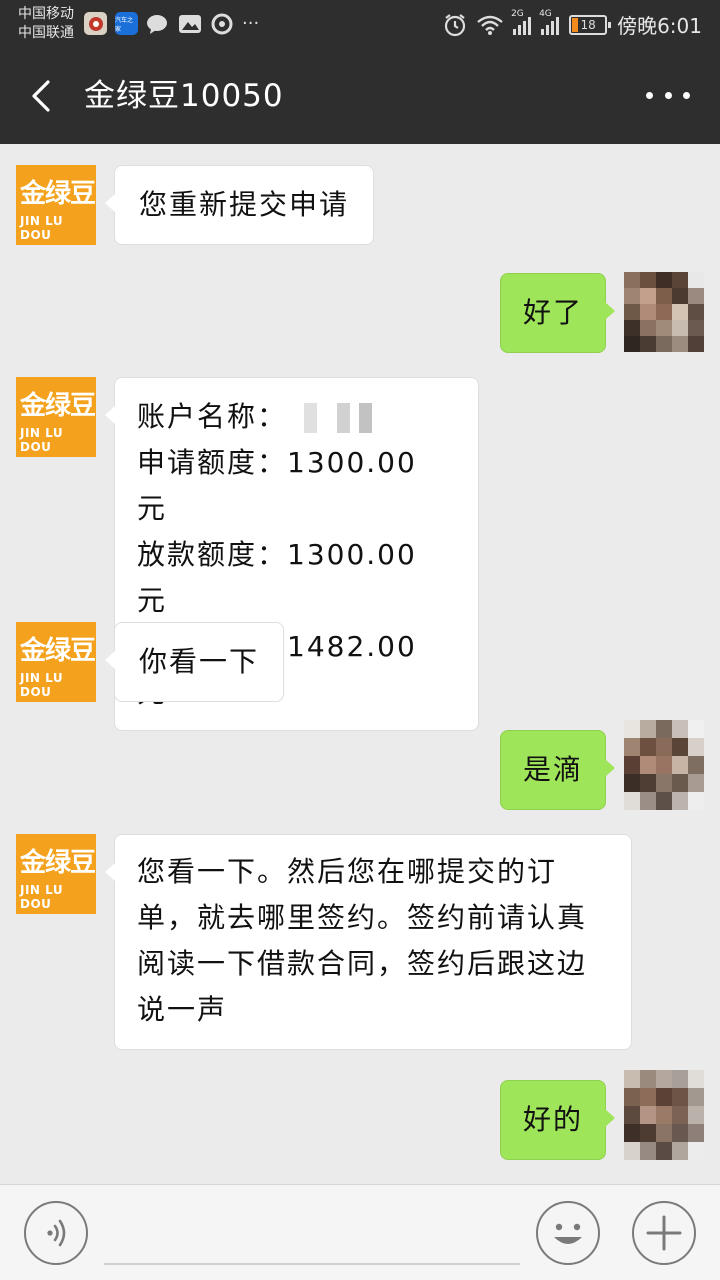 The height and width of the screenshot is (1280, 720). Describe the element at coordinates (517, 13) in the screenshot. I see `network-type-1: 2G` at that location.